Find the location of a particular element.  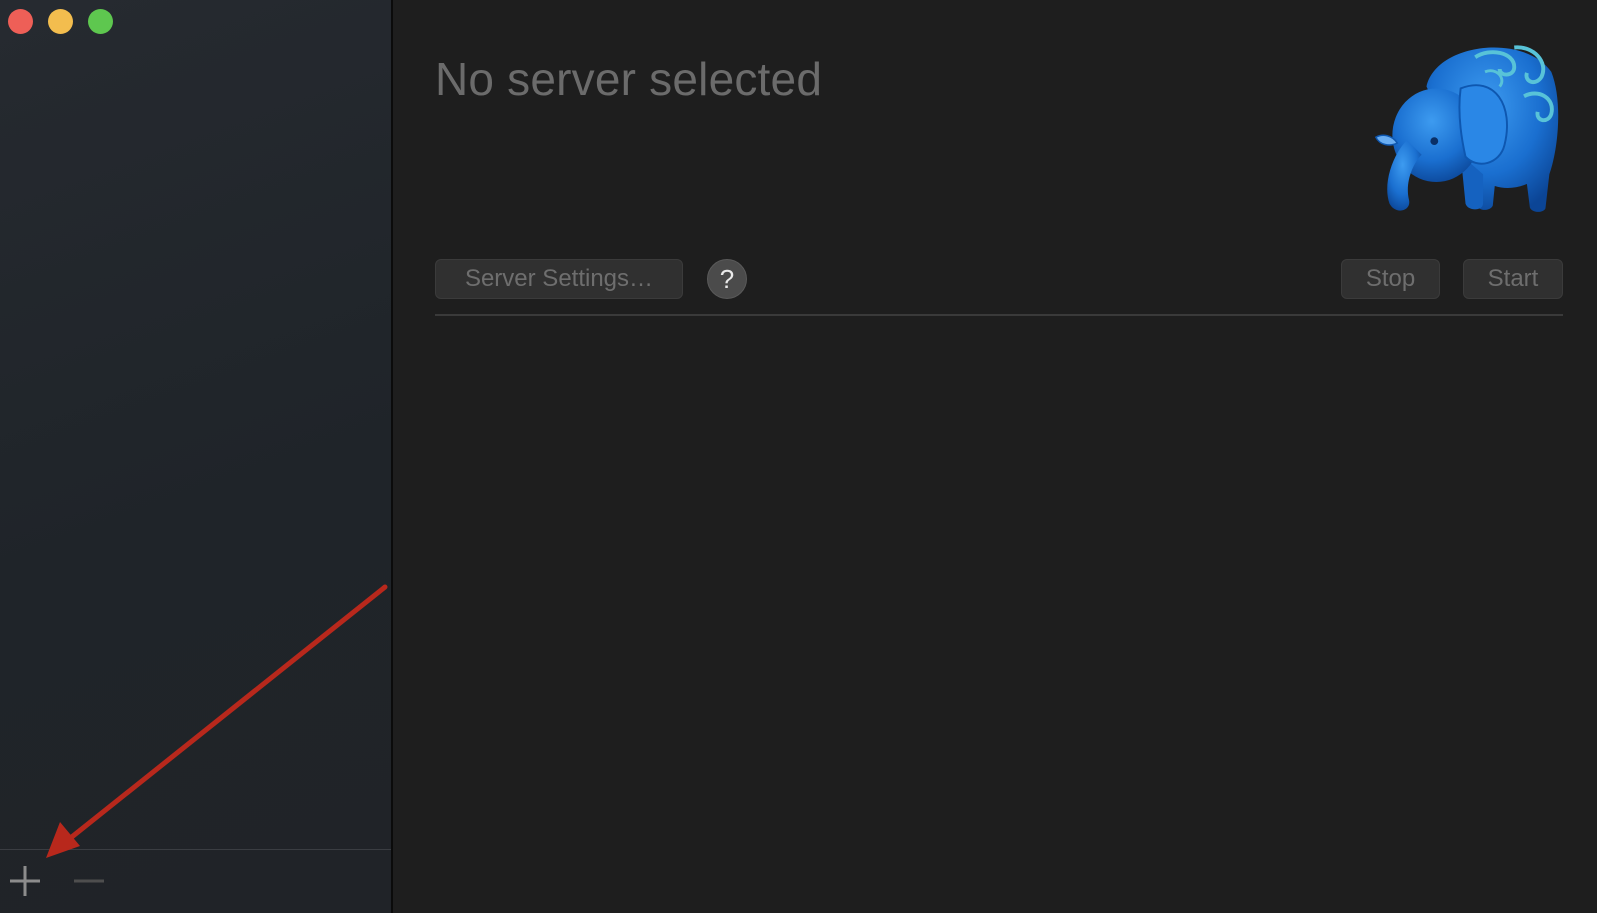

minus-icon is located at coordinates (89, 881).